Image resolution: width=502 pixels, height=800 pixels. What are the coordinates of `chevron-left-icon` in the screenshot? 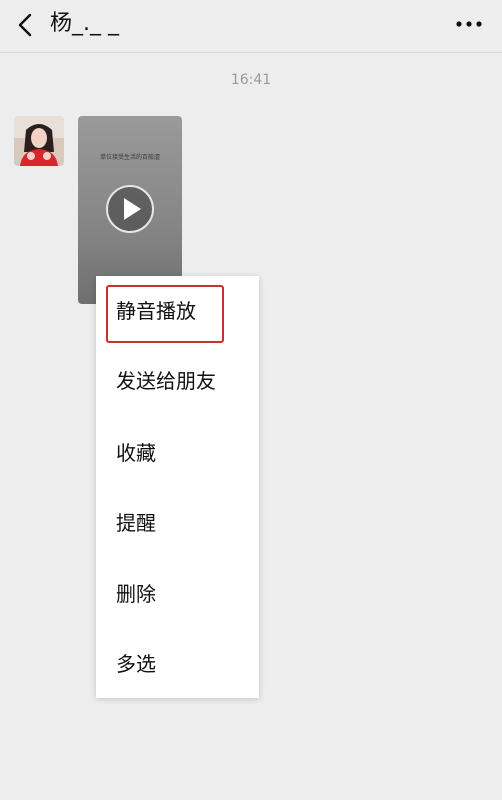 It's located at (25, 25).